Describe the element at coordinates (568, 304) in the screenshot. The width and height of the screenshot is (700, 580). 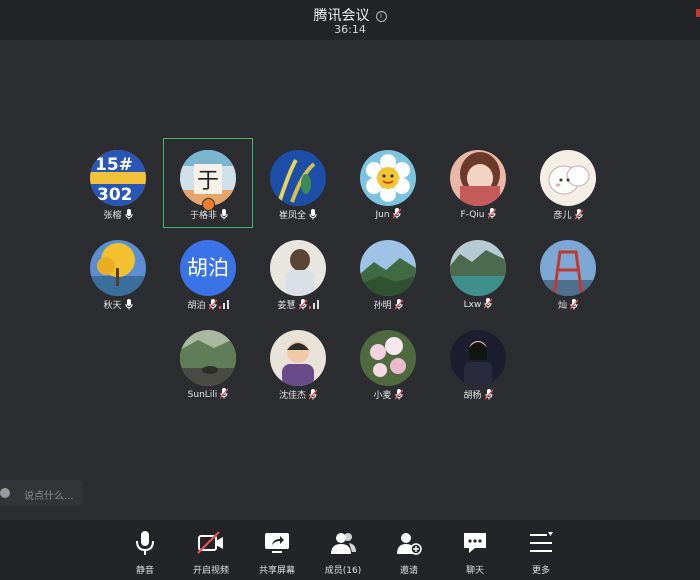
I see `participant-nameline: 灿` at that location.